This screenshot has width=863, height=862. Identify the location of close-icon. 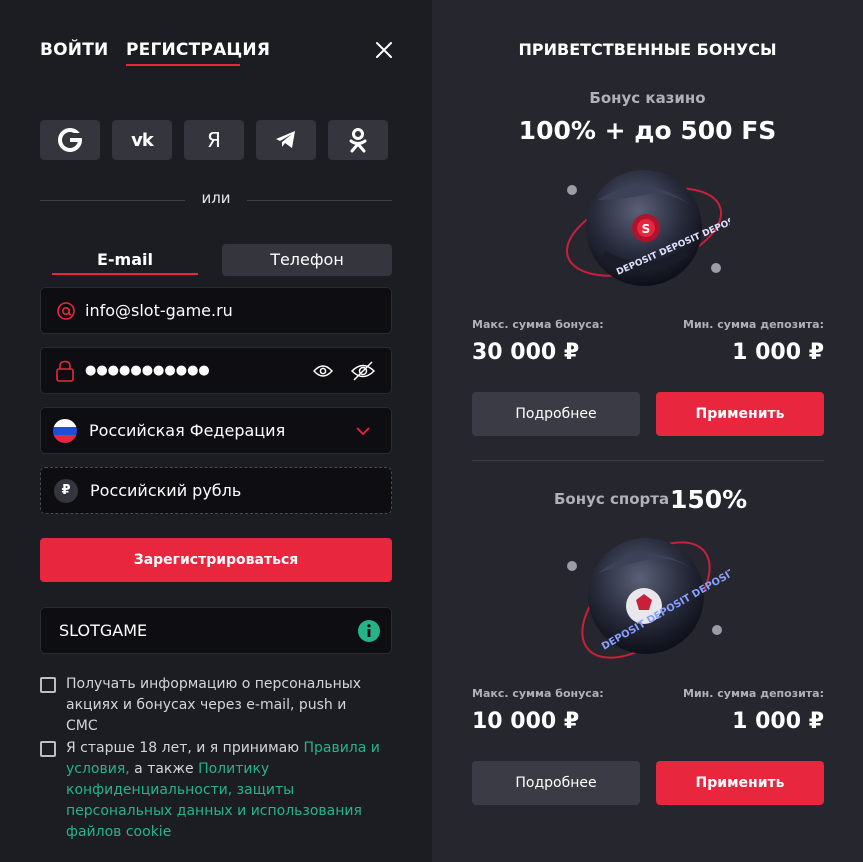
(384, 50).